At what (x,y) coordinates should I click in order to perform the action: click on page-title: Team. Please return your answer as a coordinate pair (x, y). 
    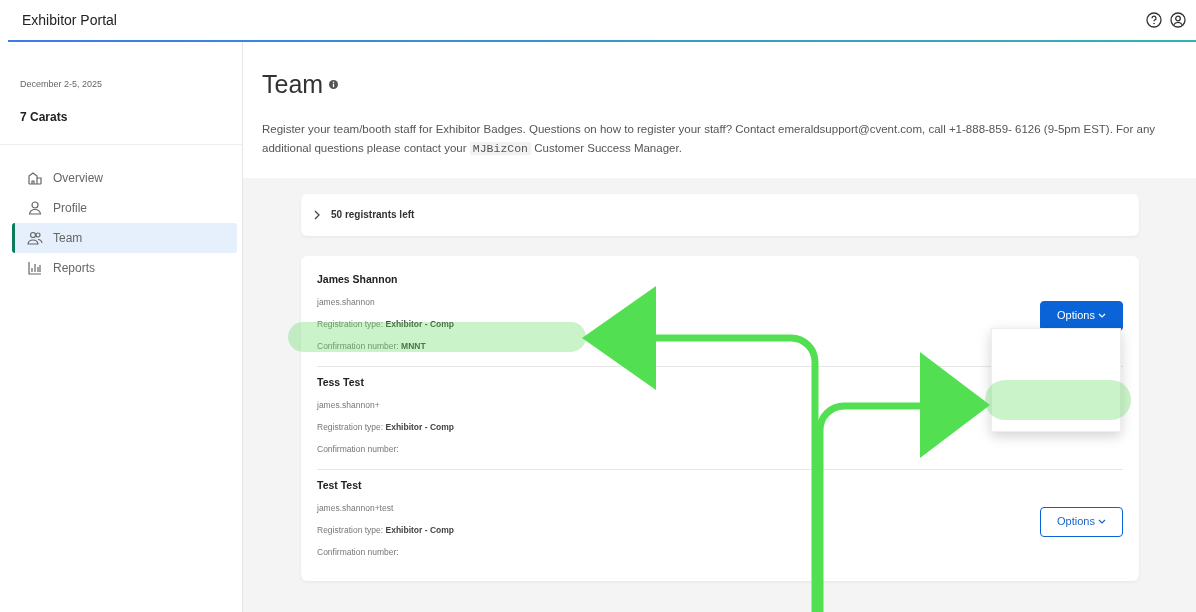
    Looking at the image, I should click on (293, 84).